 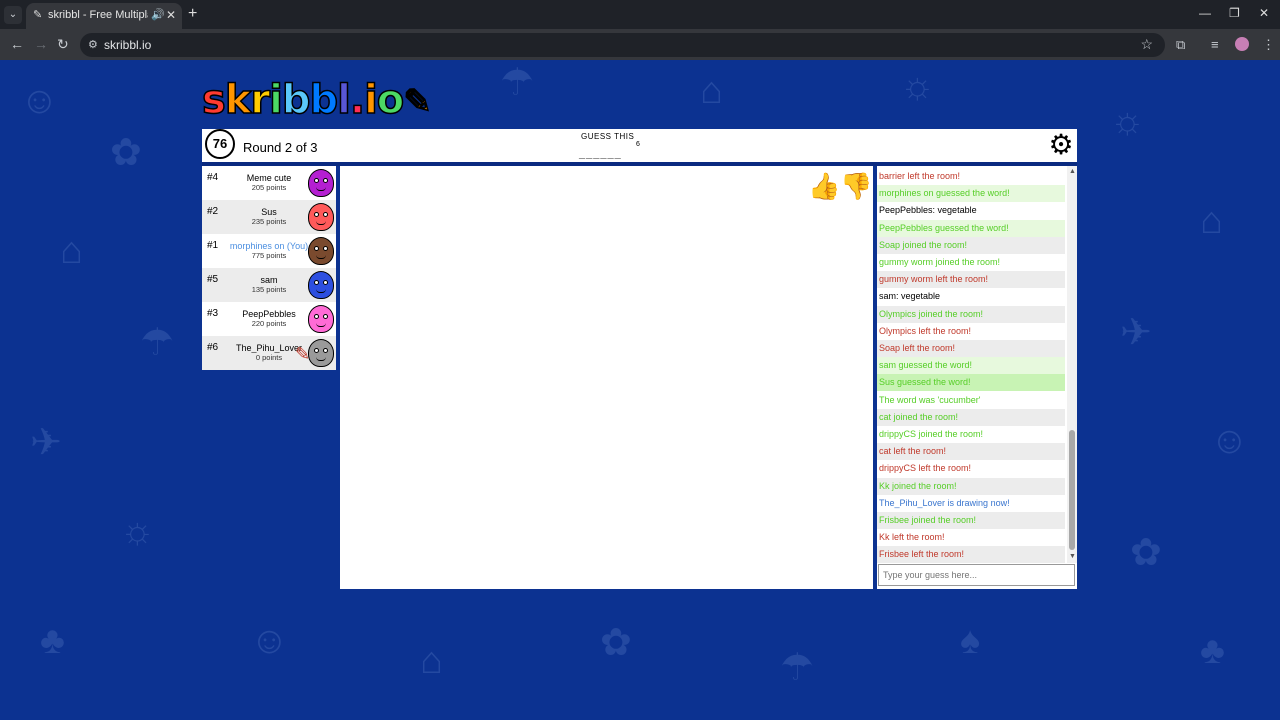 I want to click on chat-text: Soap left the room!, so click(x=917, y=348).